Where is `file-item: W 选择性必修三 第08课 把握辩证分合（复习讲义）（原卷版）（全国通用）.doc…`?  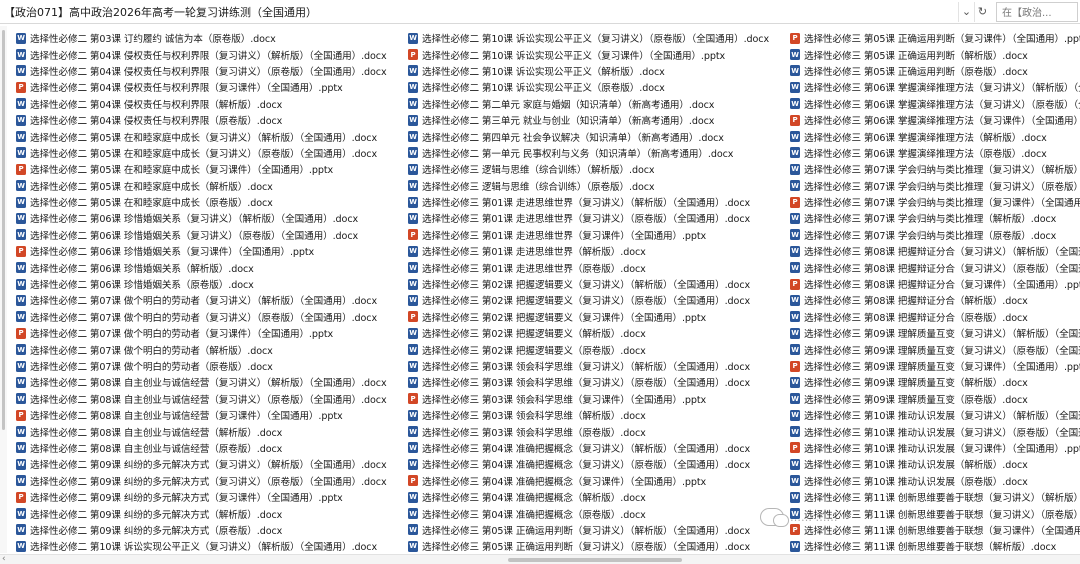 file-item: W 选择性必修三 第08课 把握辩证分合（复习讲义）（原卷版）（全国通用）.doc… is located at coordinates (935, 267).